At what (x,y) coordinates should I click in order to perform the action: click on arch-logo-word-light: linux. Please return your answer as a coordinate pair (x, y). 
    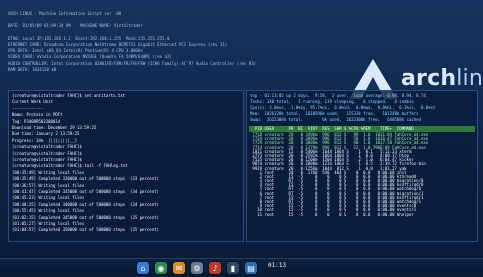
    Looking at the image, I should click on (469, 78).